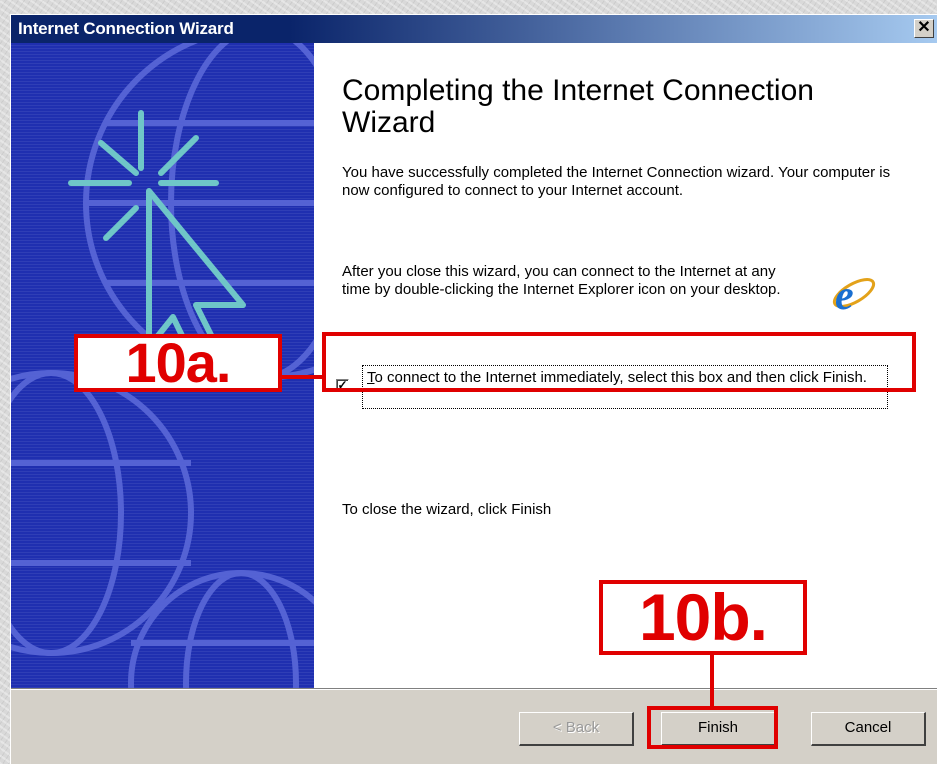  What do you see at coordinates (844, 296) in the screenshot?
I see `svg-text: e` at bounding box center [844, 296].